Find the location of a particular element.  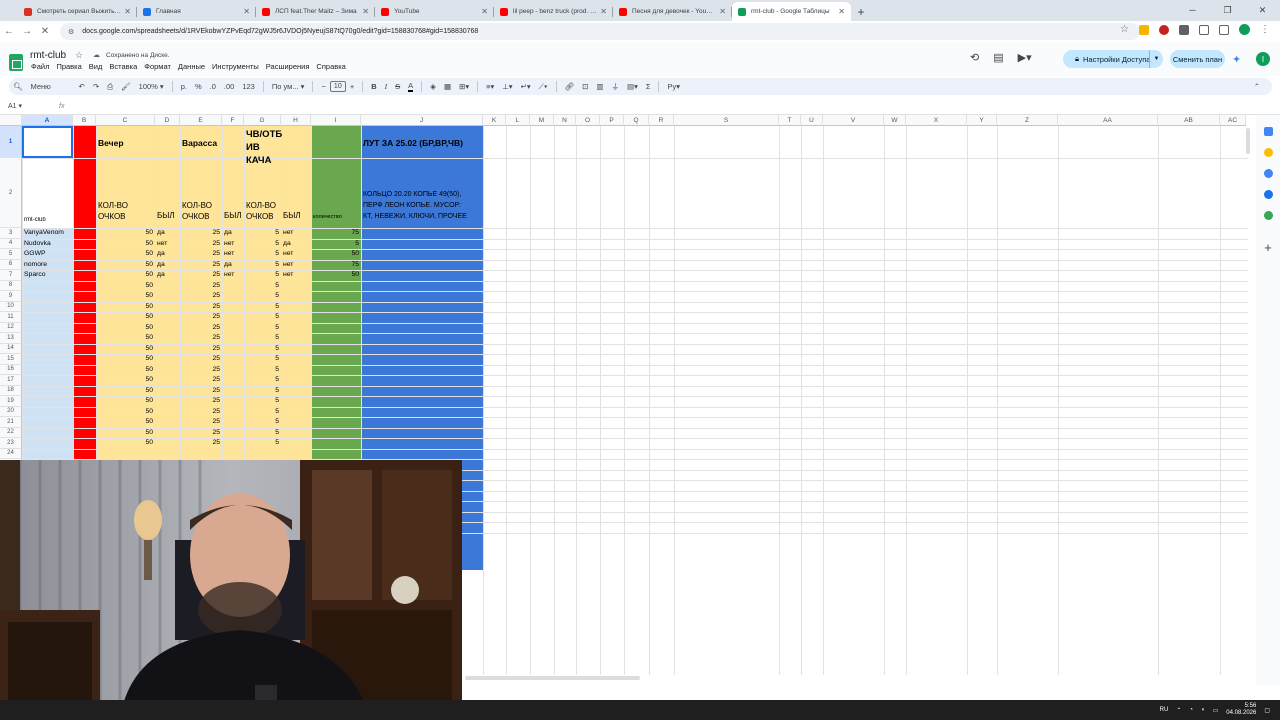

share-dropdown-icon: ▼ is located at coordinates (1156, 59).